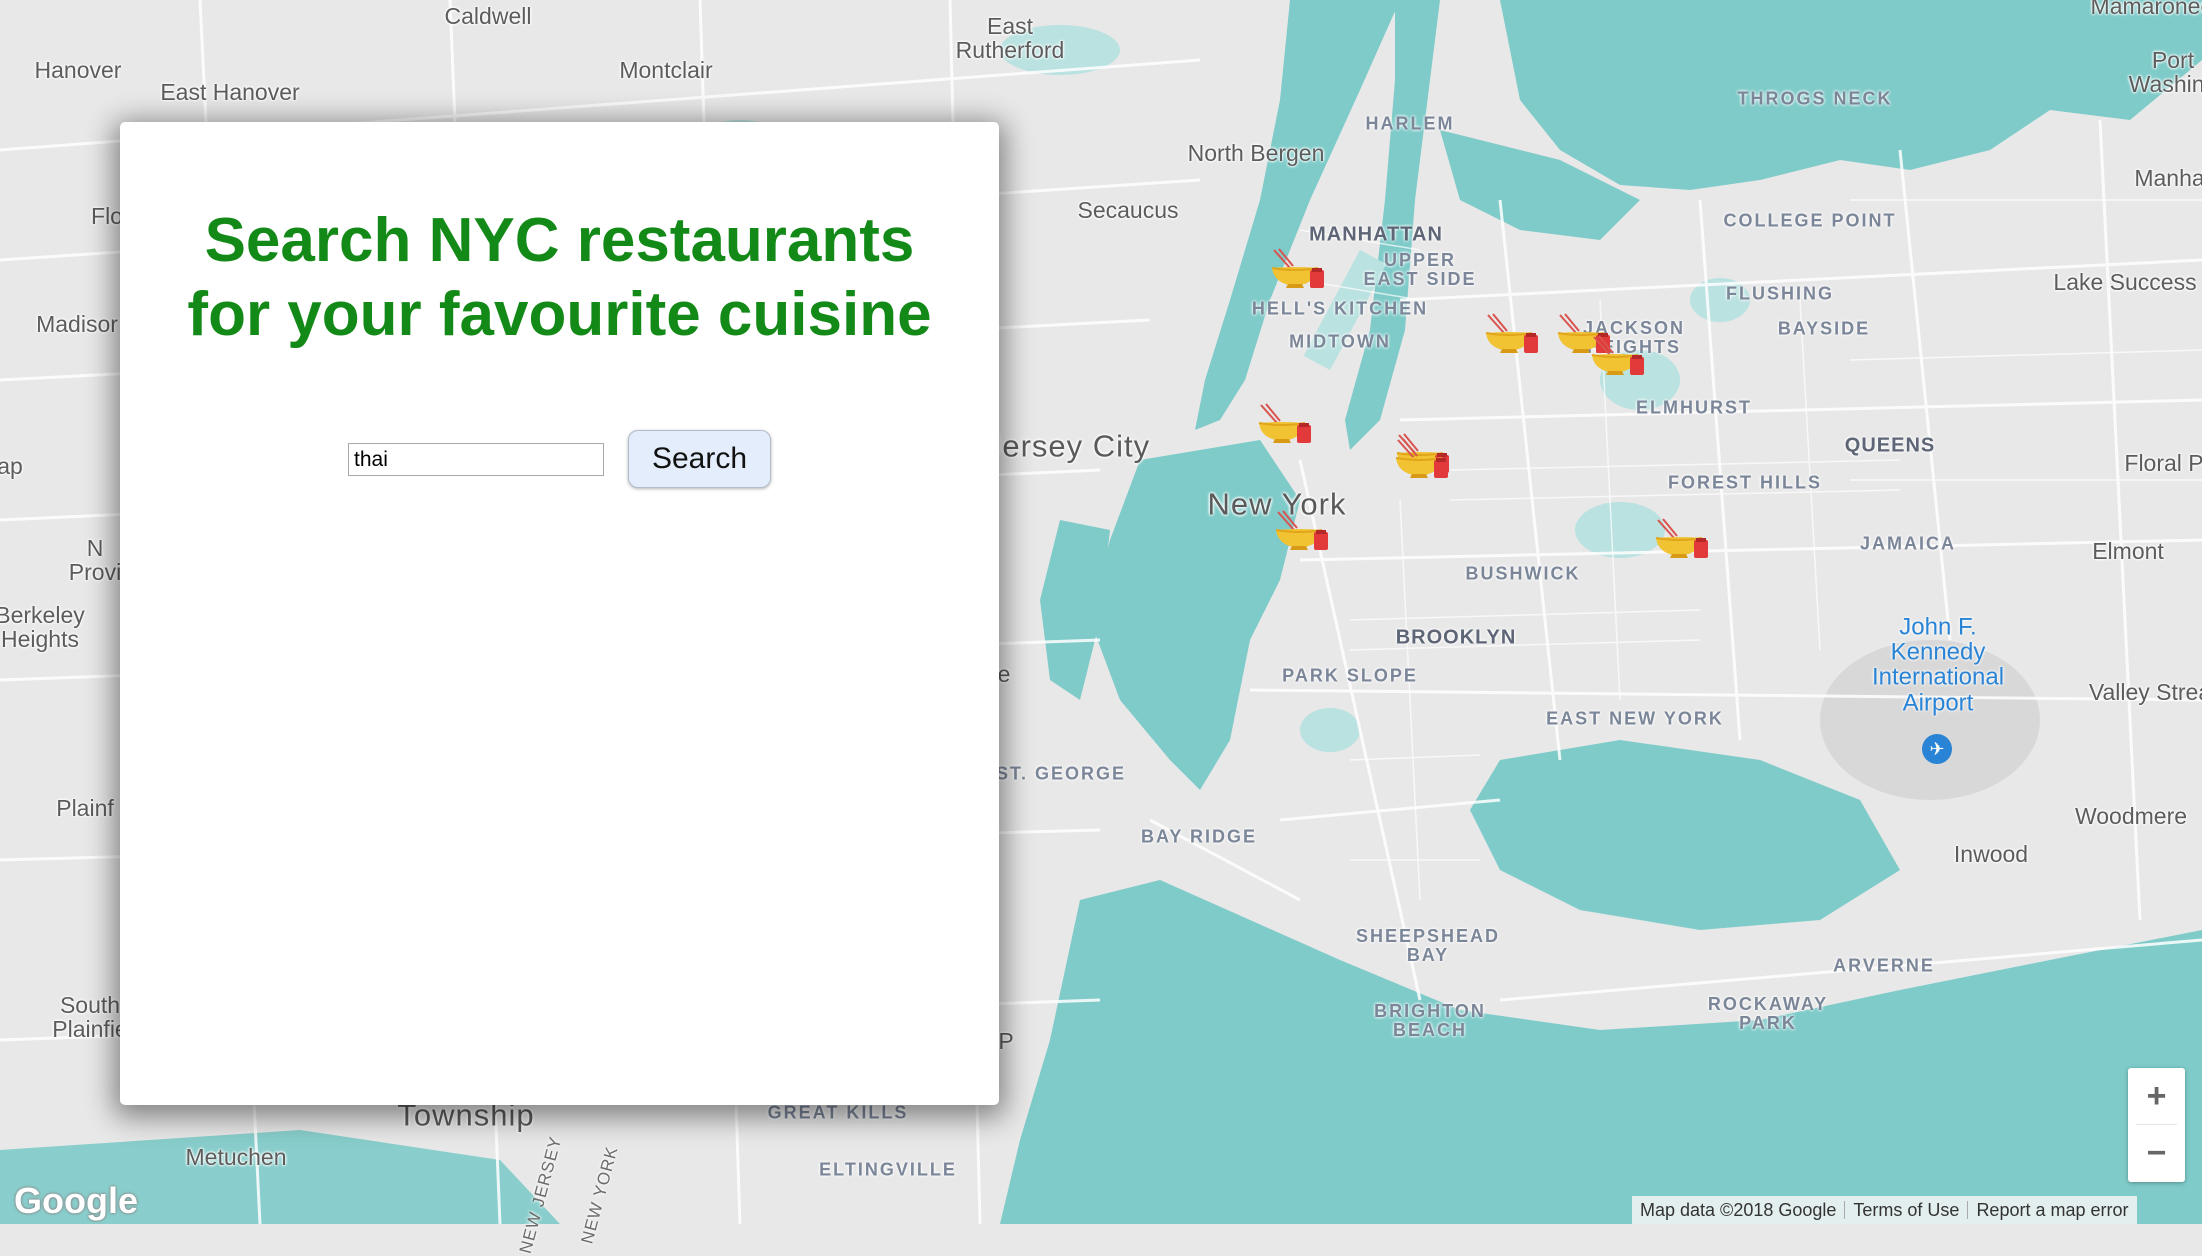  What do you see at coordinates (2156, 1153) in the screenshot?
I see `zoom-out-button: −` at bounding box center [2156, 1153].